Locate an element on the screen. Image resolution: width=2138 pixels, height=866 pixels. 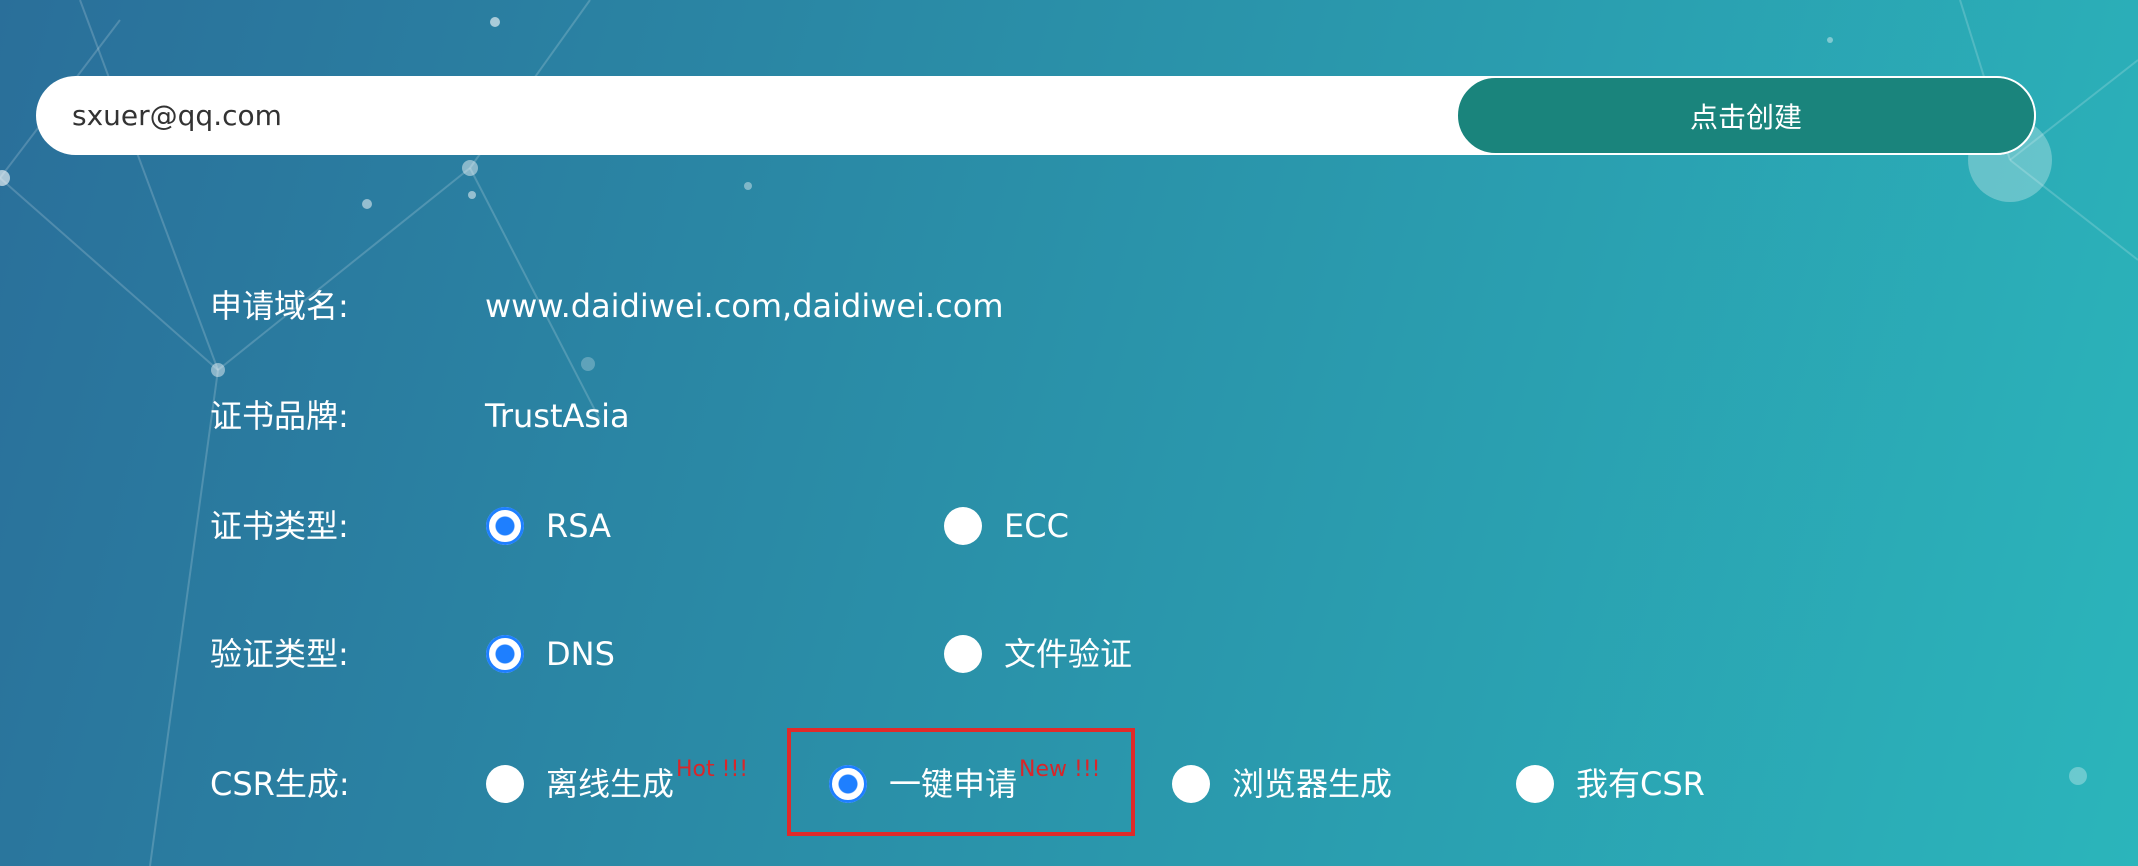
csr-option-browser: 浏览器生成 is located at coordinates (1282, 784).